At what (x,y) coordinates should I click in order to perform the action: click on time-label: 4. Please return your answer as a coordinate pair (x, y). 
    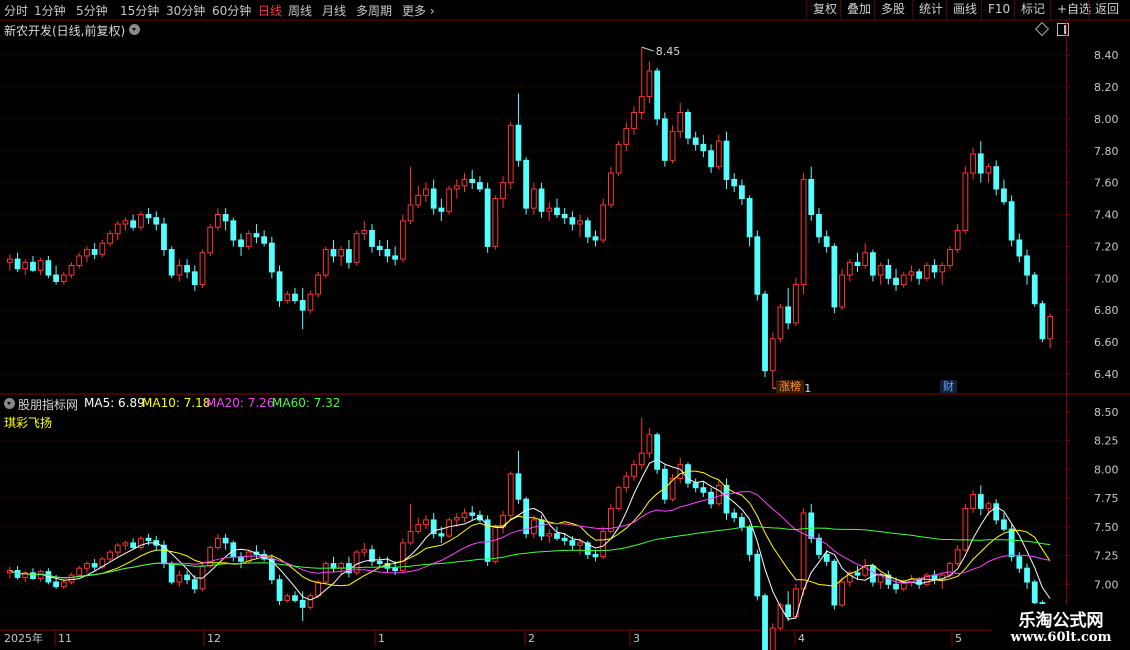
    Looking at the image, I should click on (801, 638).